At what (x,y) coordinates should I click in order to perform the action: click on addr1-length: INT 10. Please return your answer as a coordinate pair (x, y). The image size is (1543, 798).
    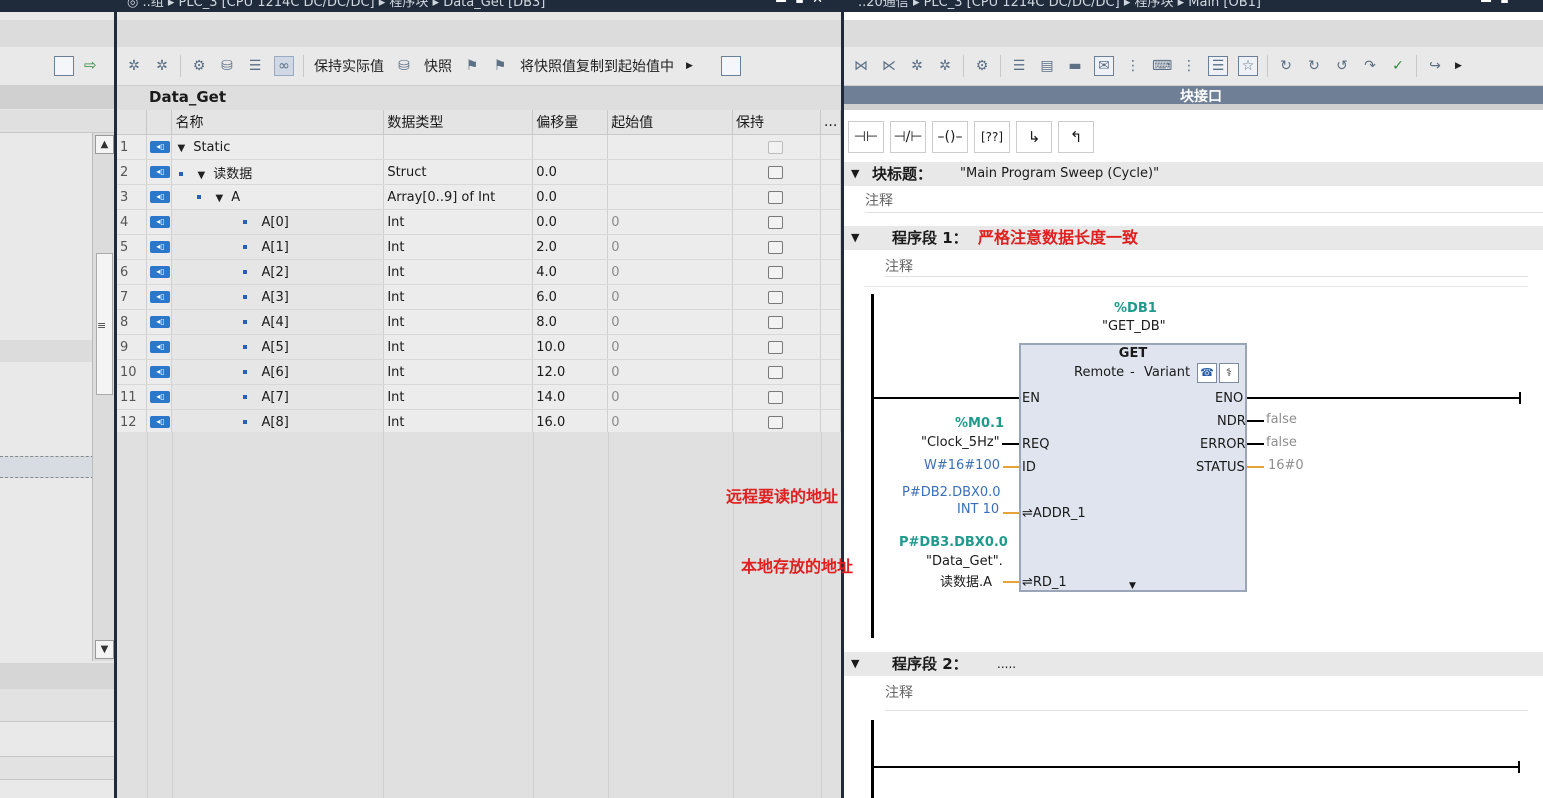
    Looking at the image, I should click on (978, 509).